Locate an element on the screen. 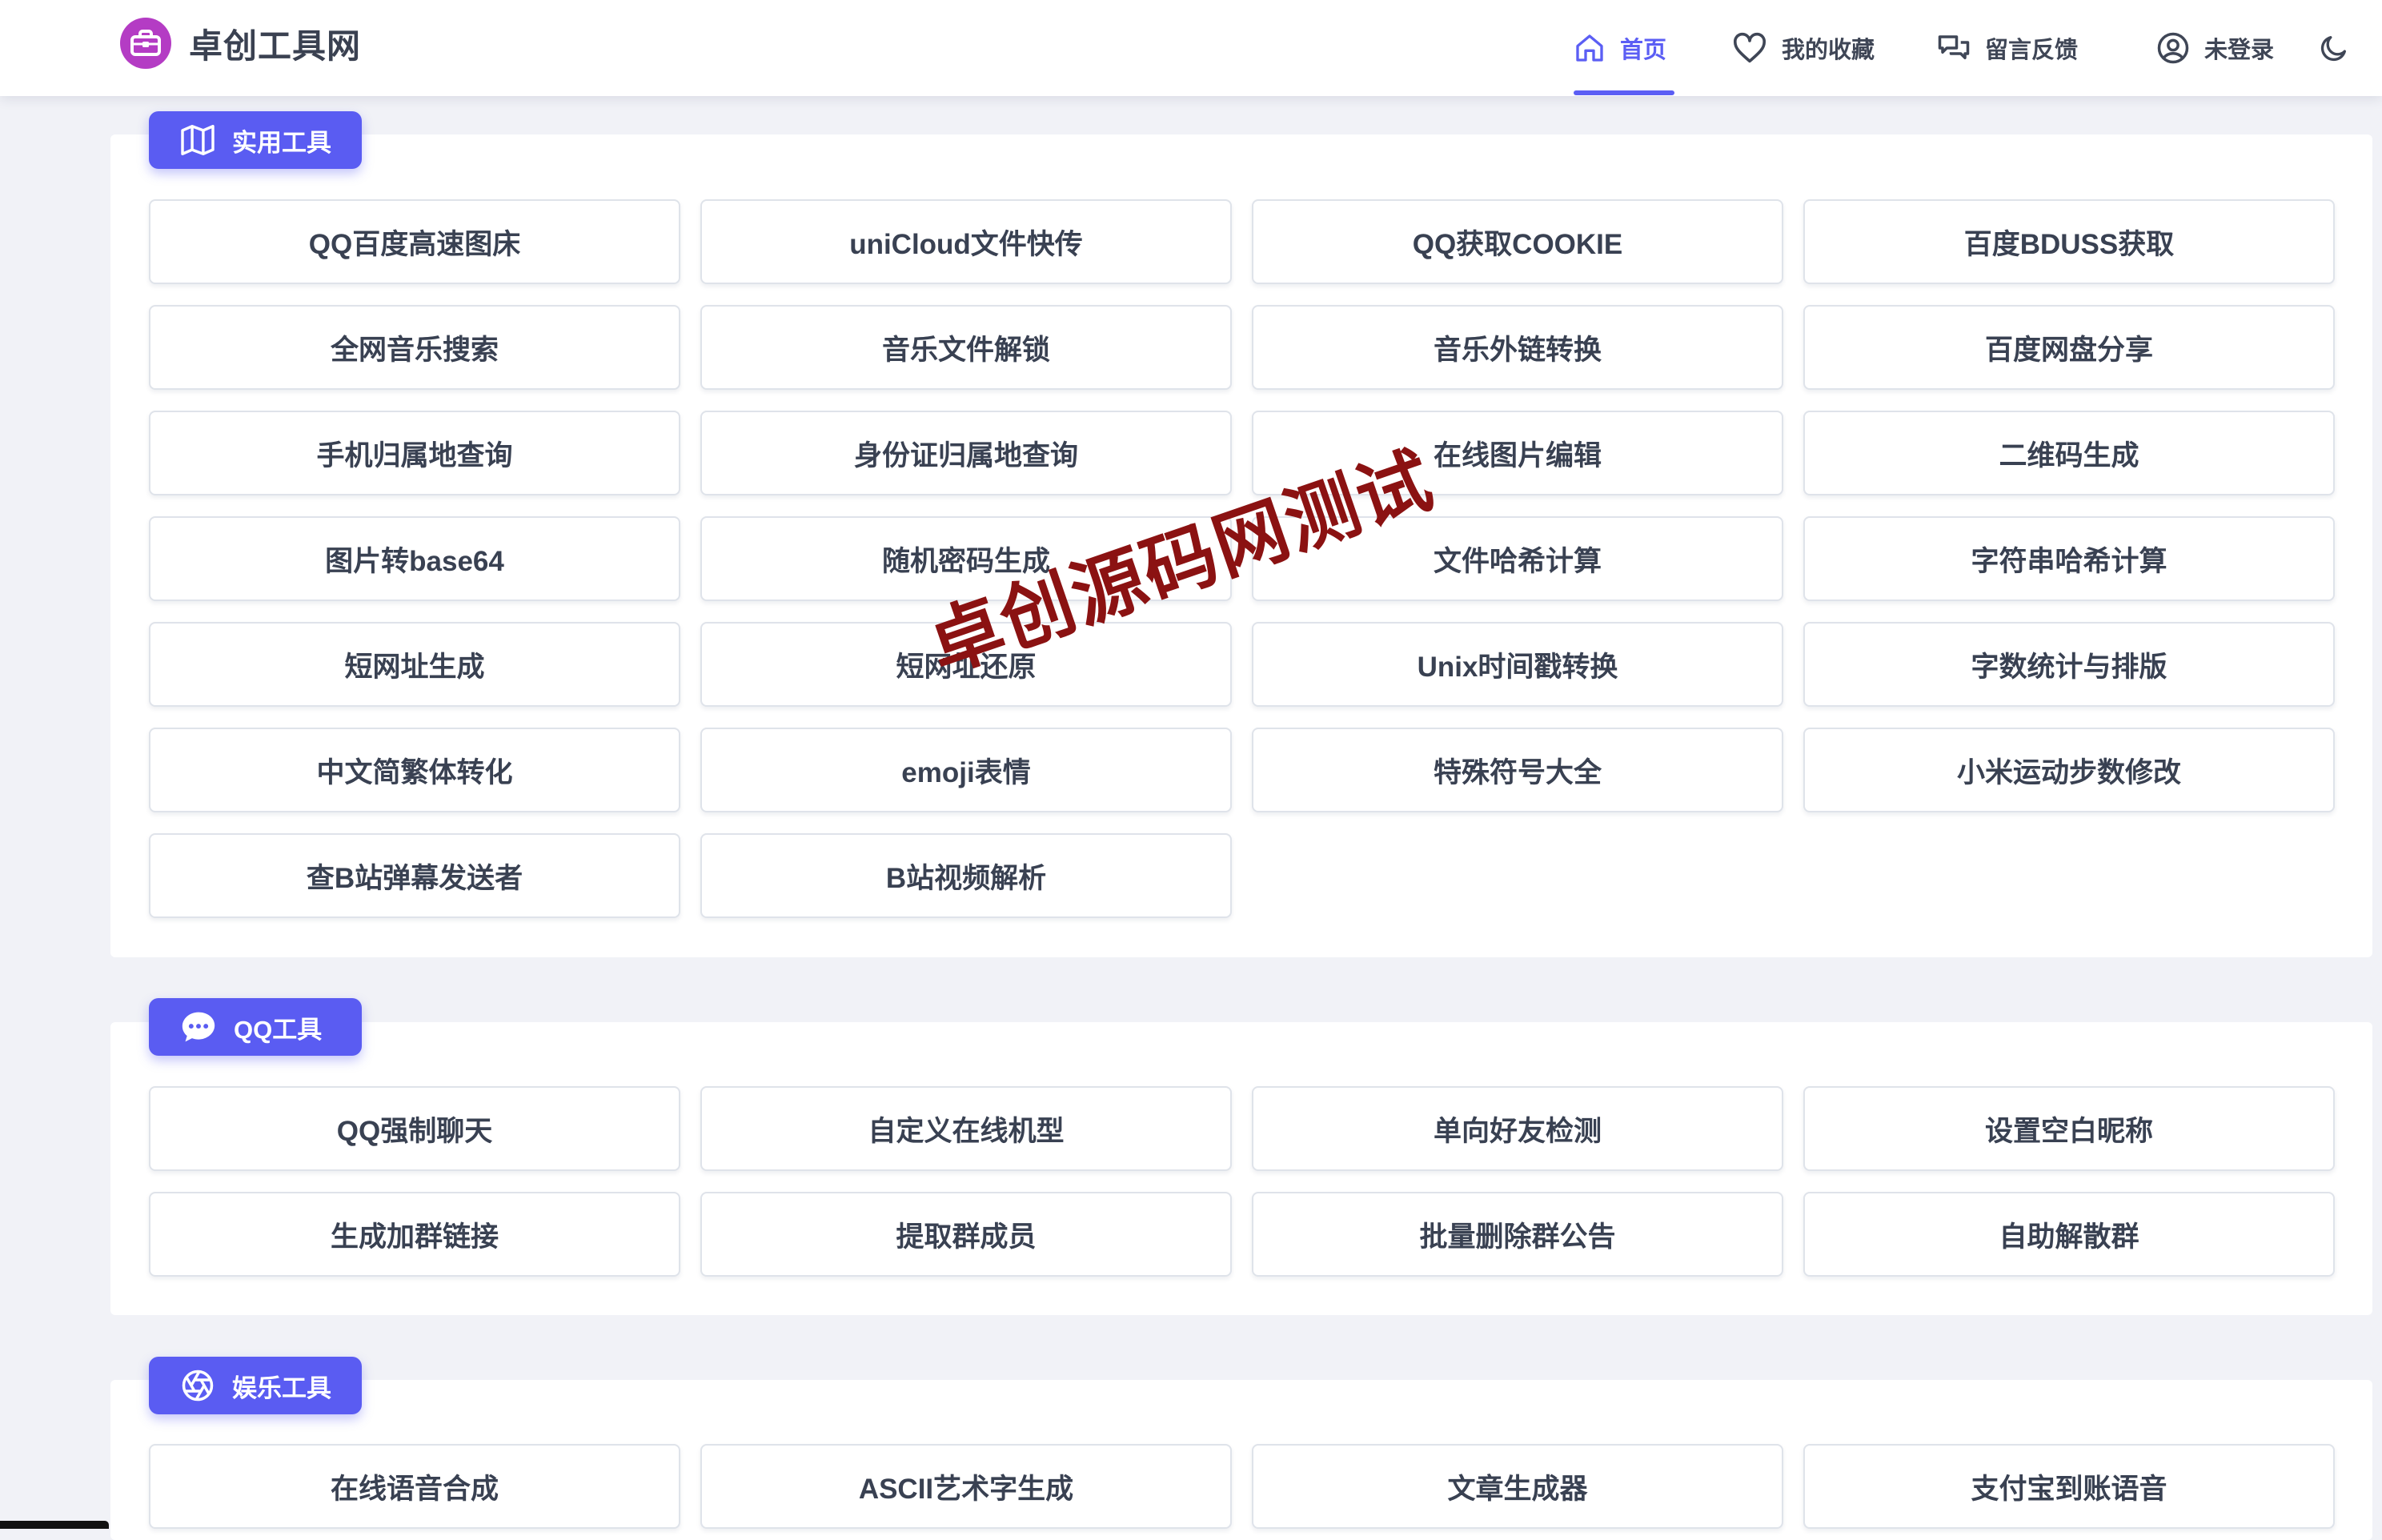 The image size is (2382, 1540). section-tag-qq: QQ工具 is located at coordinates (255, 1027).